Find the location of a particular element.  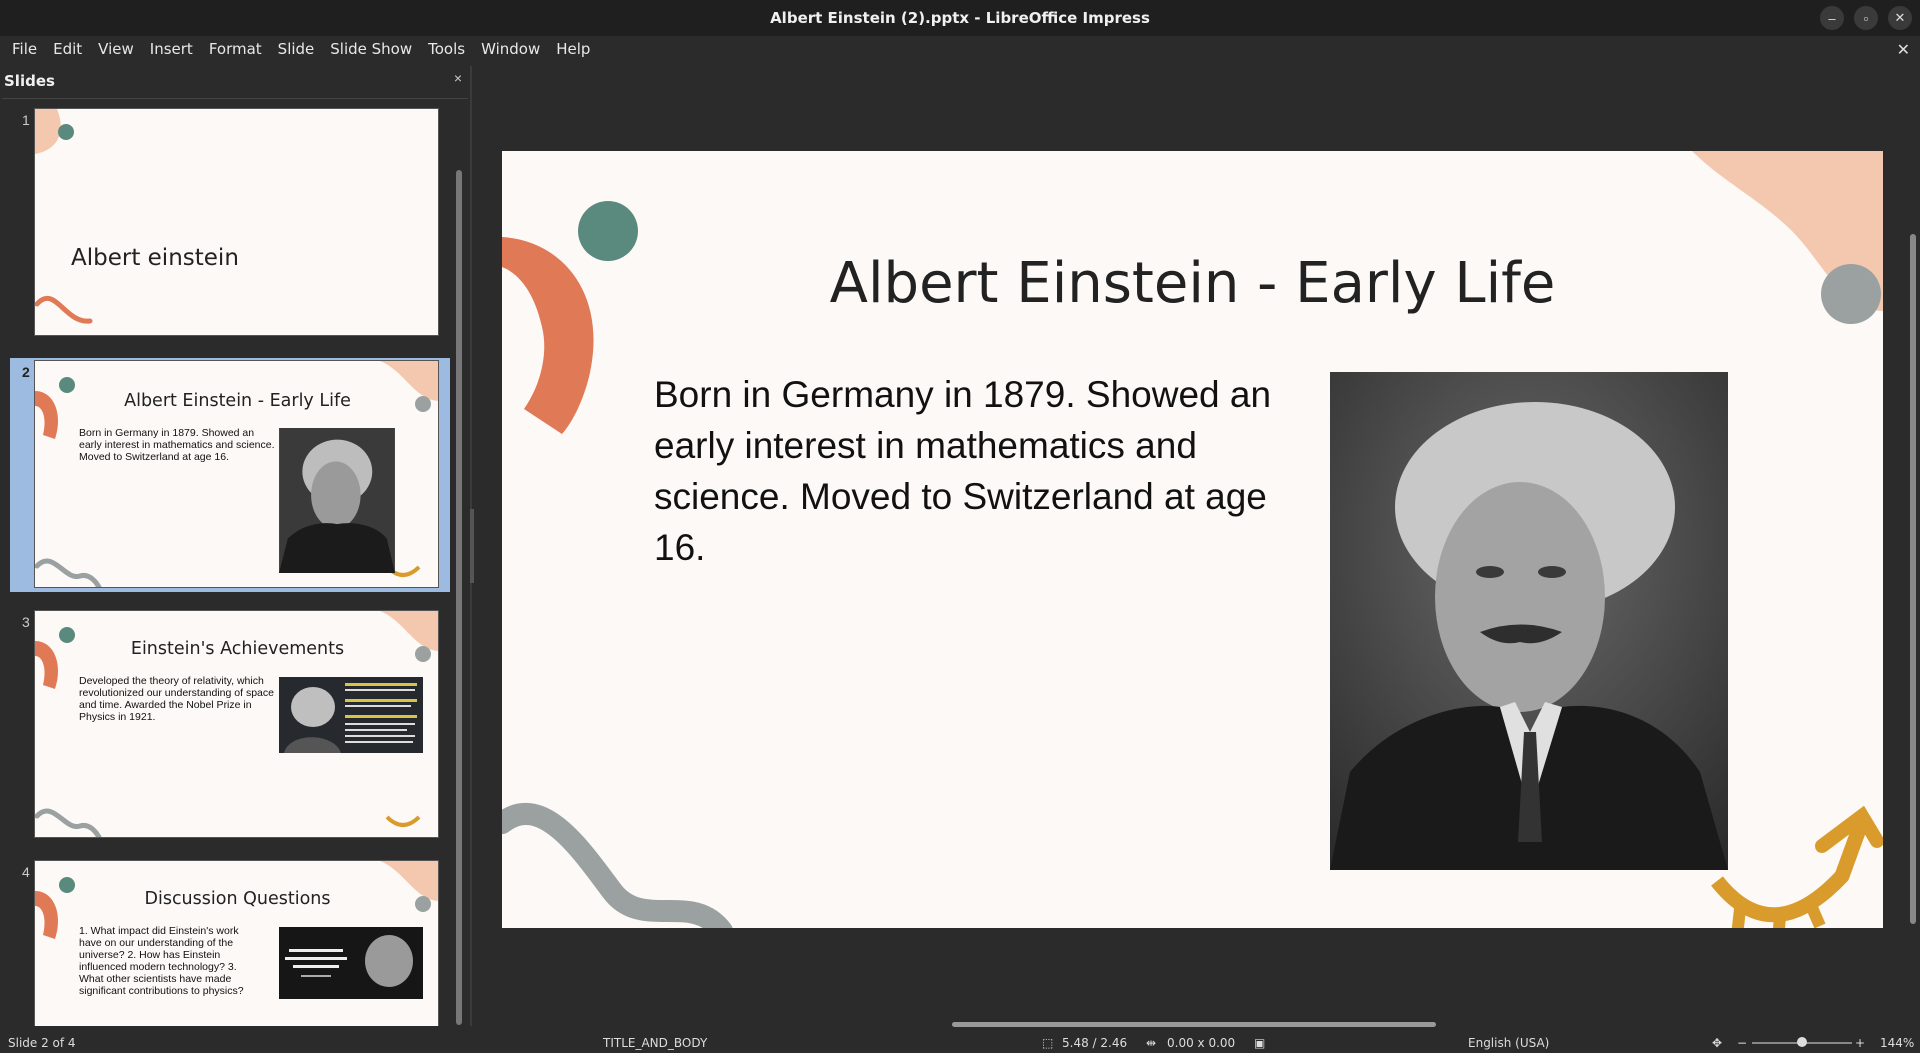

minimize-button: – is located at coordinates (1832, 18).